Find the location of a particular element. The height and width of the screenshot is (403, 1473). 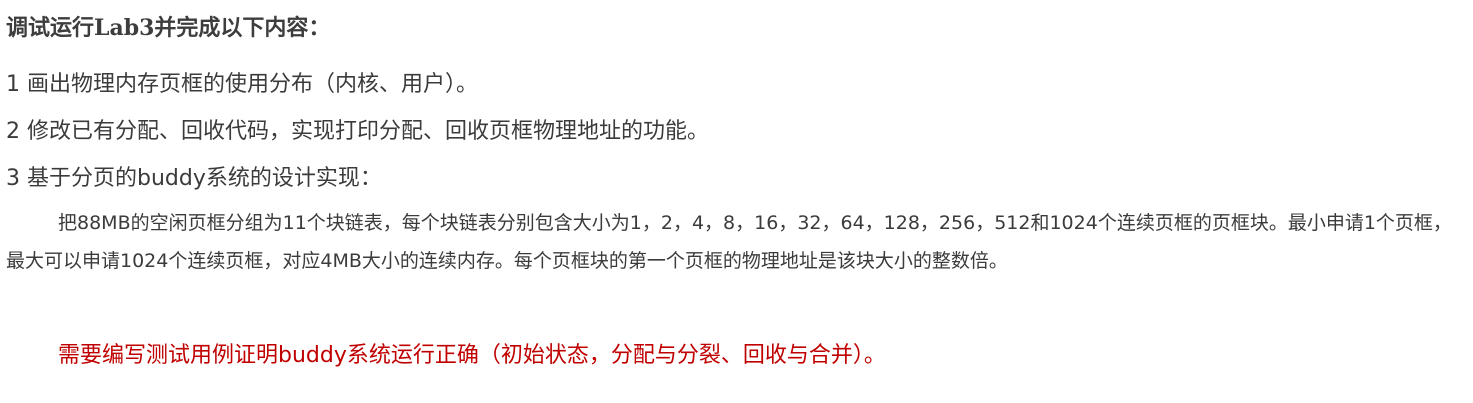

task-item-1: 1 画出物理内存页框的使用分布（内核、用户）。 is located at coordinates (242, 84).